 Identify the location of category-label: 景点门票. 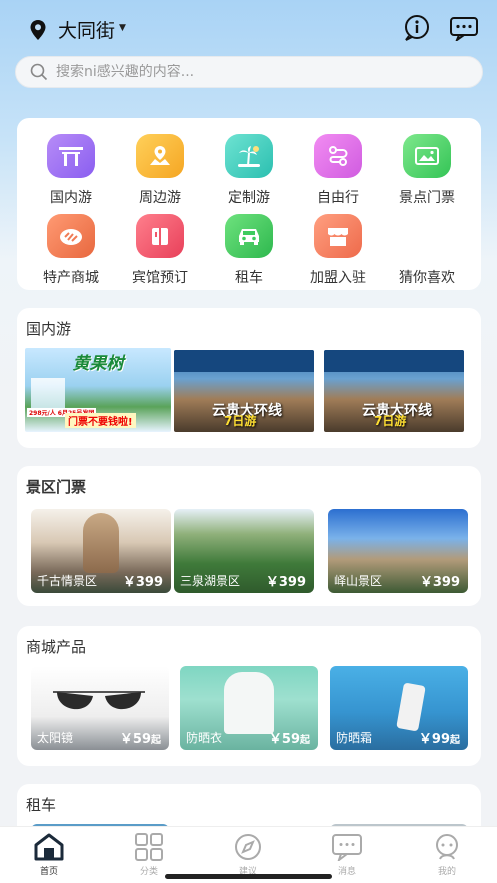
(427, 198).